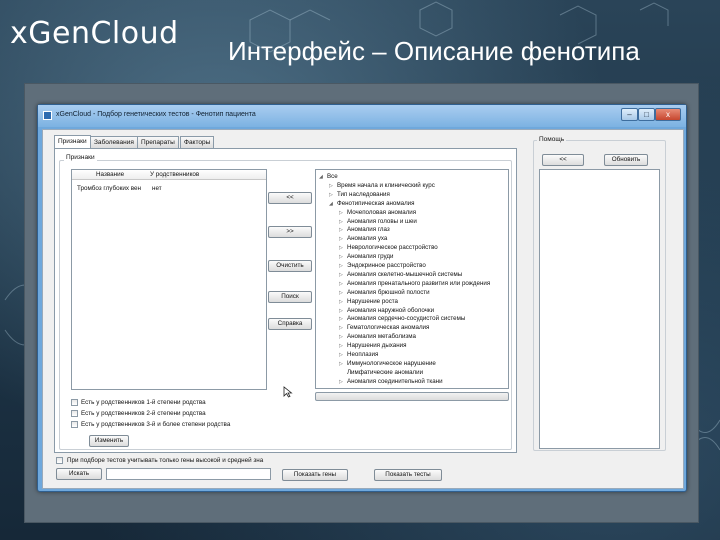 The height and width of the screenshot is (540, 720). I want to click on tree-item-label: Аномалия головы и шеи, so click(382, 221).